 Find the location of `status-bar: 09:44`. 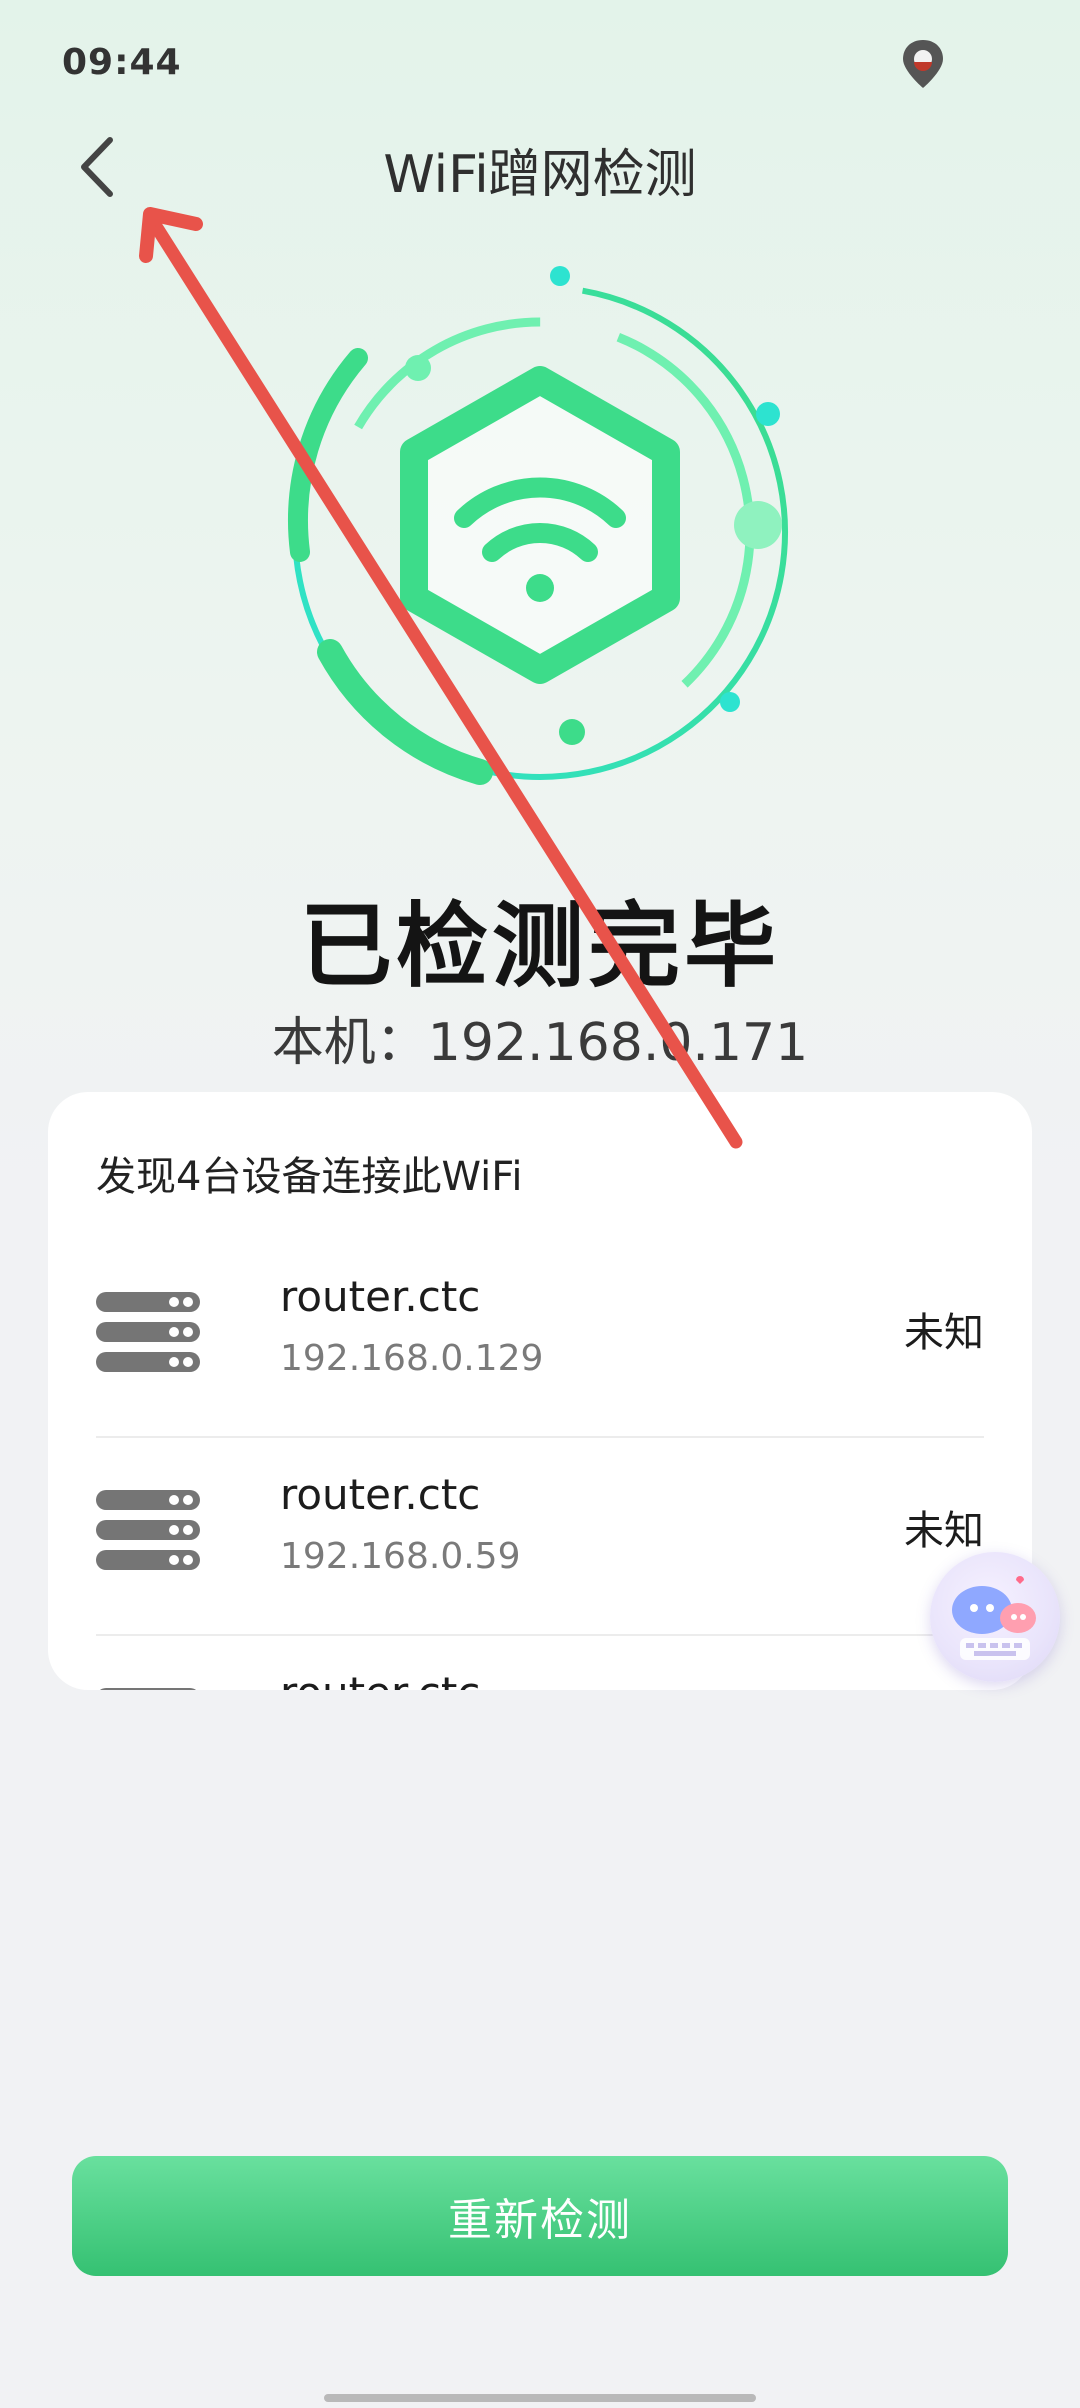

status-bar: 09:44 is located at coordinates (540, 60).